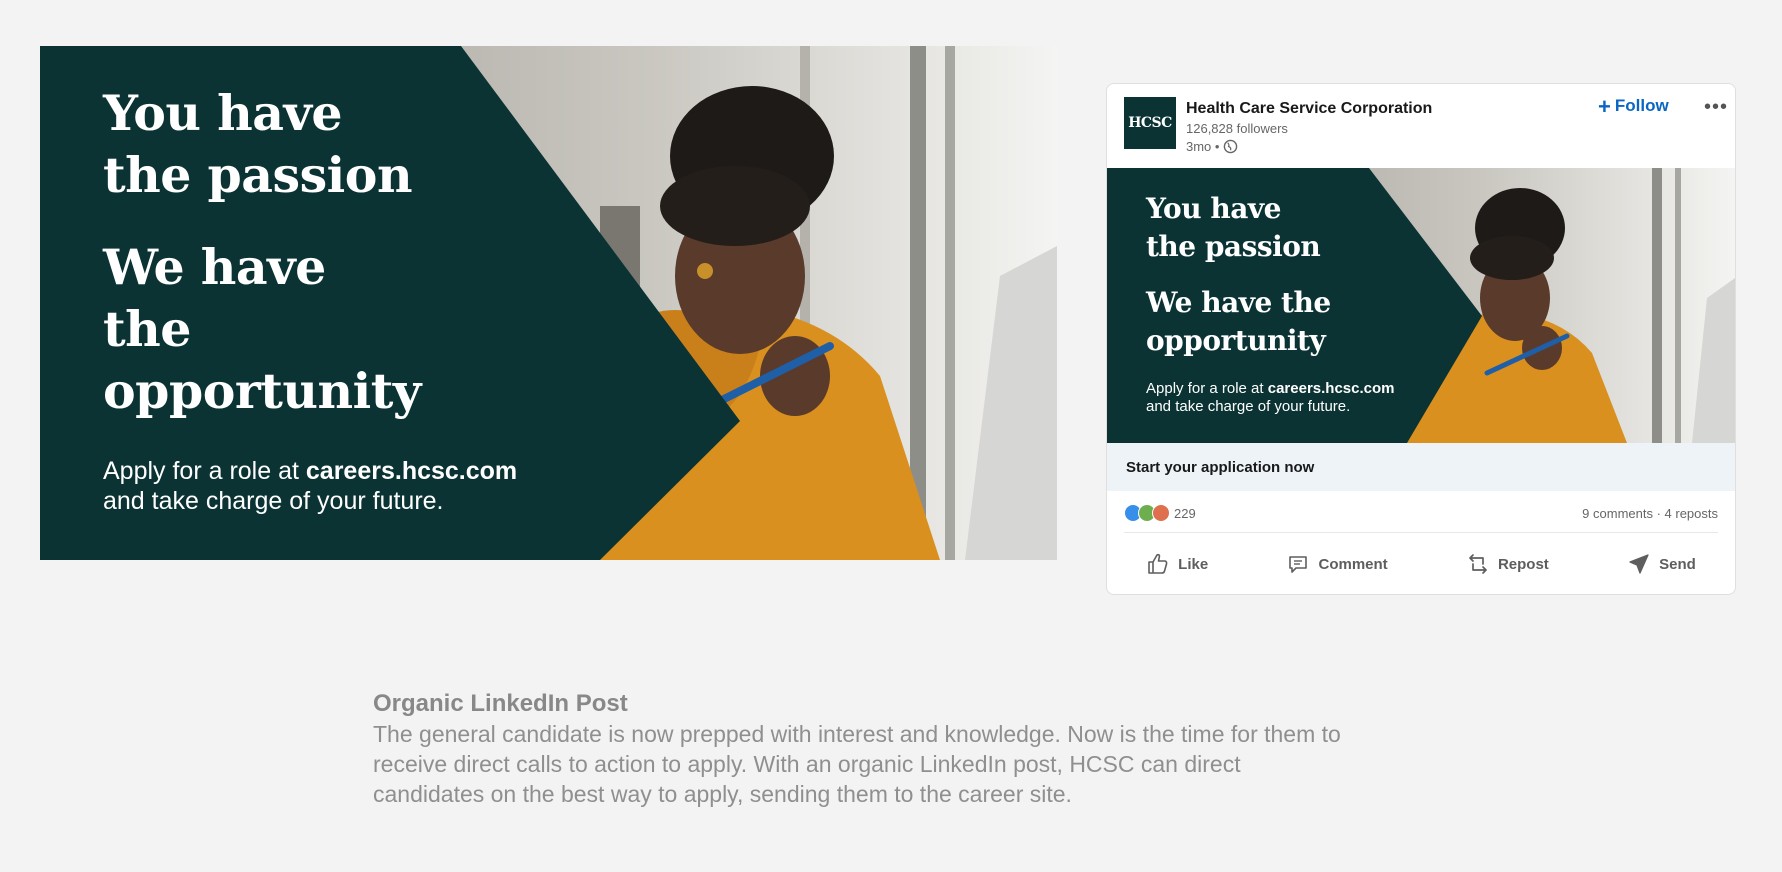 The width and height of the screenshot is (1782, 872). I want to click on post-meta: 3mo •, so click(1212, 146).